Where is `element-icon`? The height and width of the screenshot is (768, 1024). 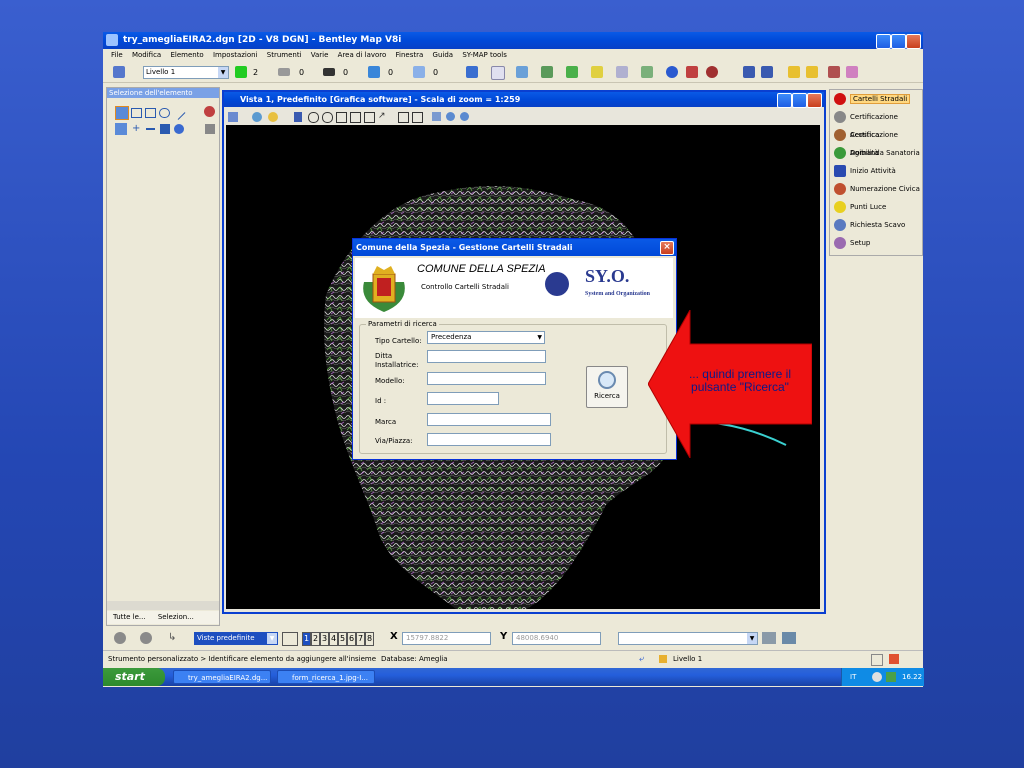 element-icon is located at coordinates (119, 72).